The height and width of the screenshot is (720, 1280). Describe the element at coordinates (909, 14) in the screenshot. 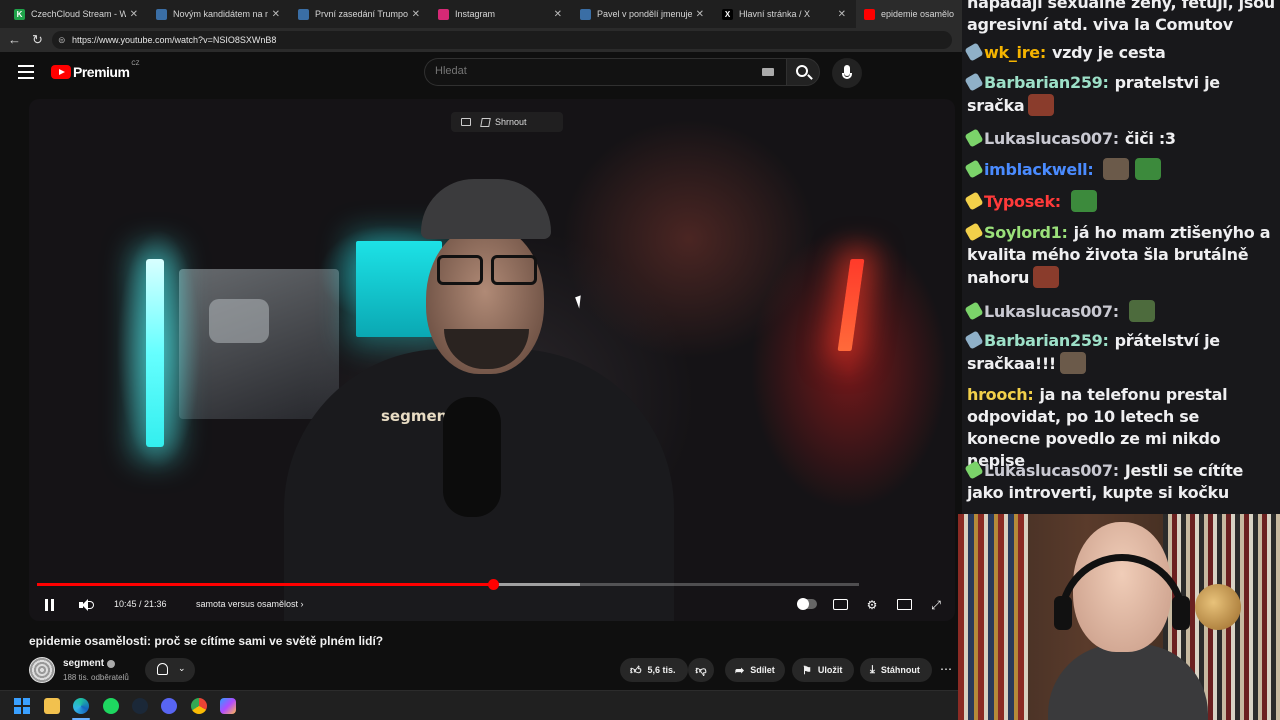

I see `browser-tab: epidemie osamělost` at that location.